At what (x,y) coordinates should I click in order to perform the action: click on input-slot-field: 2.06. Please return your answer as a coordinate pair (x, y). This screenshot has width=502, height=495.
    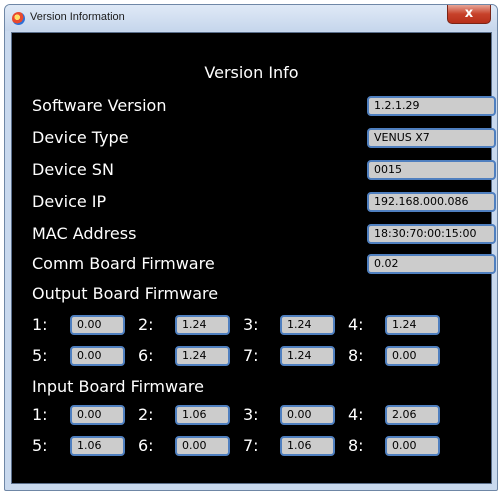
    Looking at the image, I should click on (412, 415).